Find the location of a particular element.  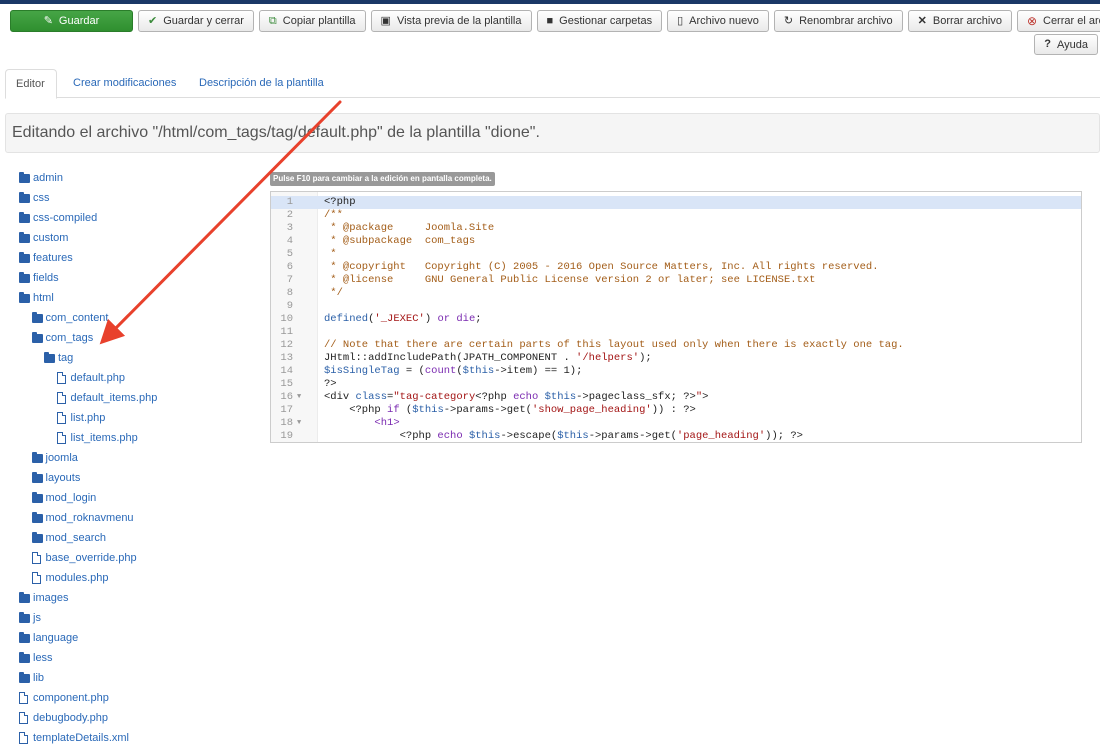

save-close-button: ✔ Guardar y cerrar is located at coordinates (196, 21).